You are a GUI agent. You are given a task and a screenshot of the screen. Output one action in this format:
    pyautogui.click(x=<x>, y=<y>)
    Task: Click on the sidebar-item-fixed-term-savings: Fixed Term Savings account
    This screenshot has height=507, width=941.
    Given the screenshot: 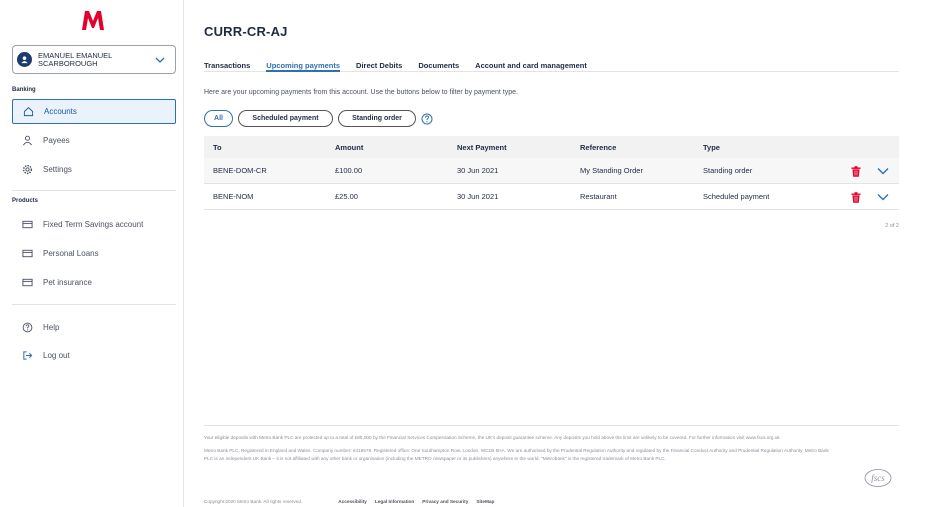 What is the action you would take?
    pyautogui.click(x=94, y=224)
    